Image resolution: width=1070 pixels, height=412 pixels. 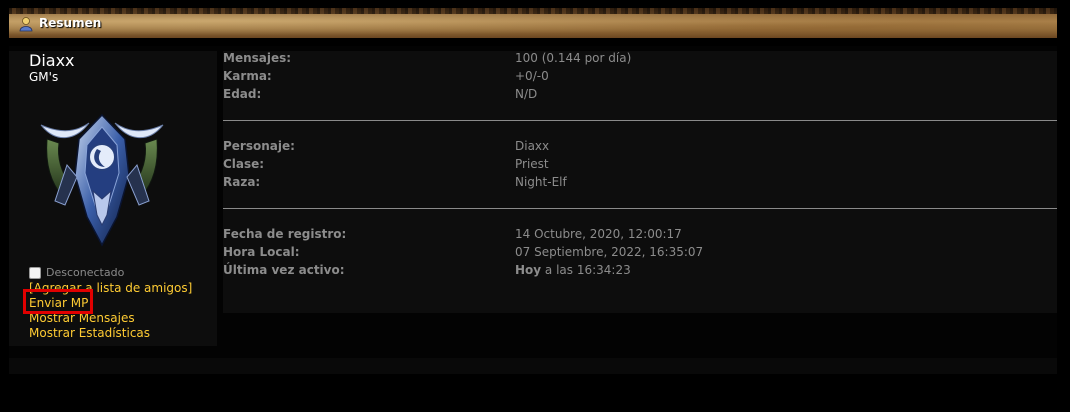 I want to click on profile-group: GM's, so click(x=44, y=77).